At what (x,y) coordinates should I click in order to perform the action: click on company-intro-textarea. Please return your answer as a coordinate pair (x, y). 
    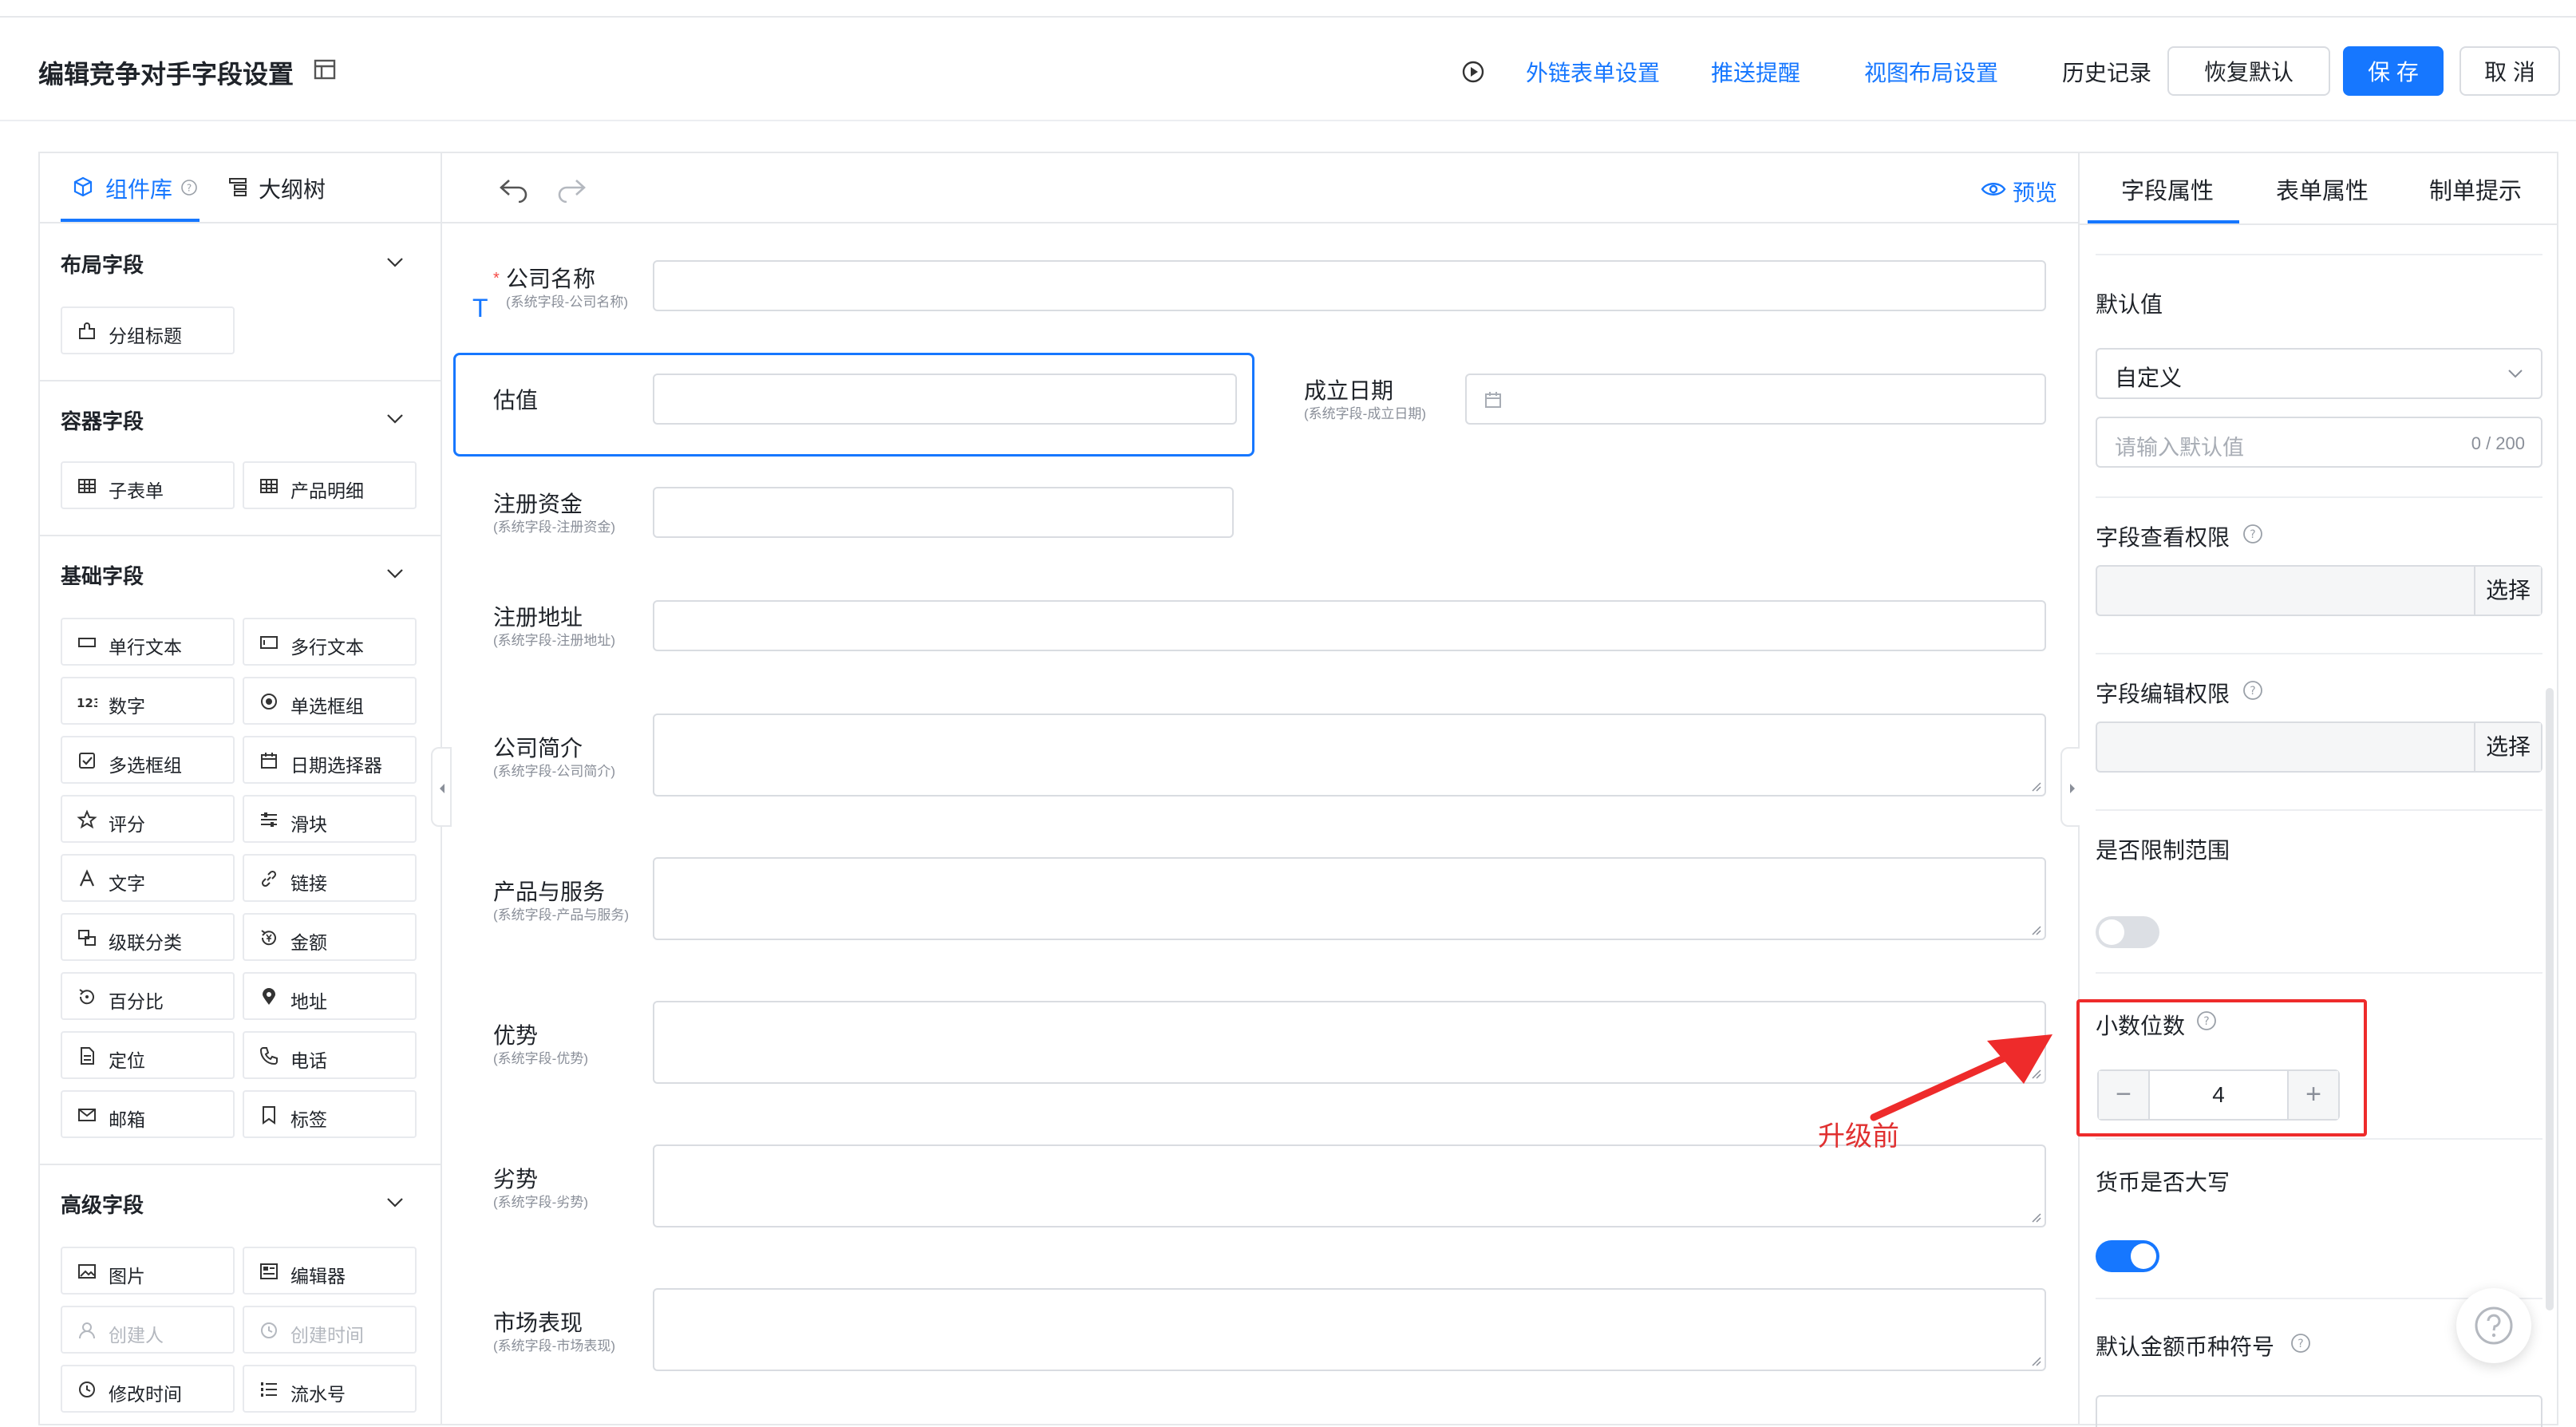
    Looking at the image, I should click on (1349, 755).